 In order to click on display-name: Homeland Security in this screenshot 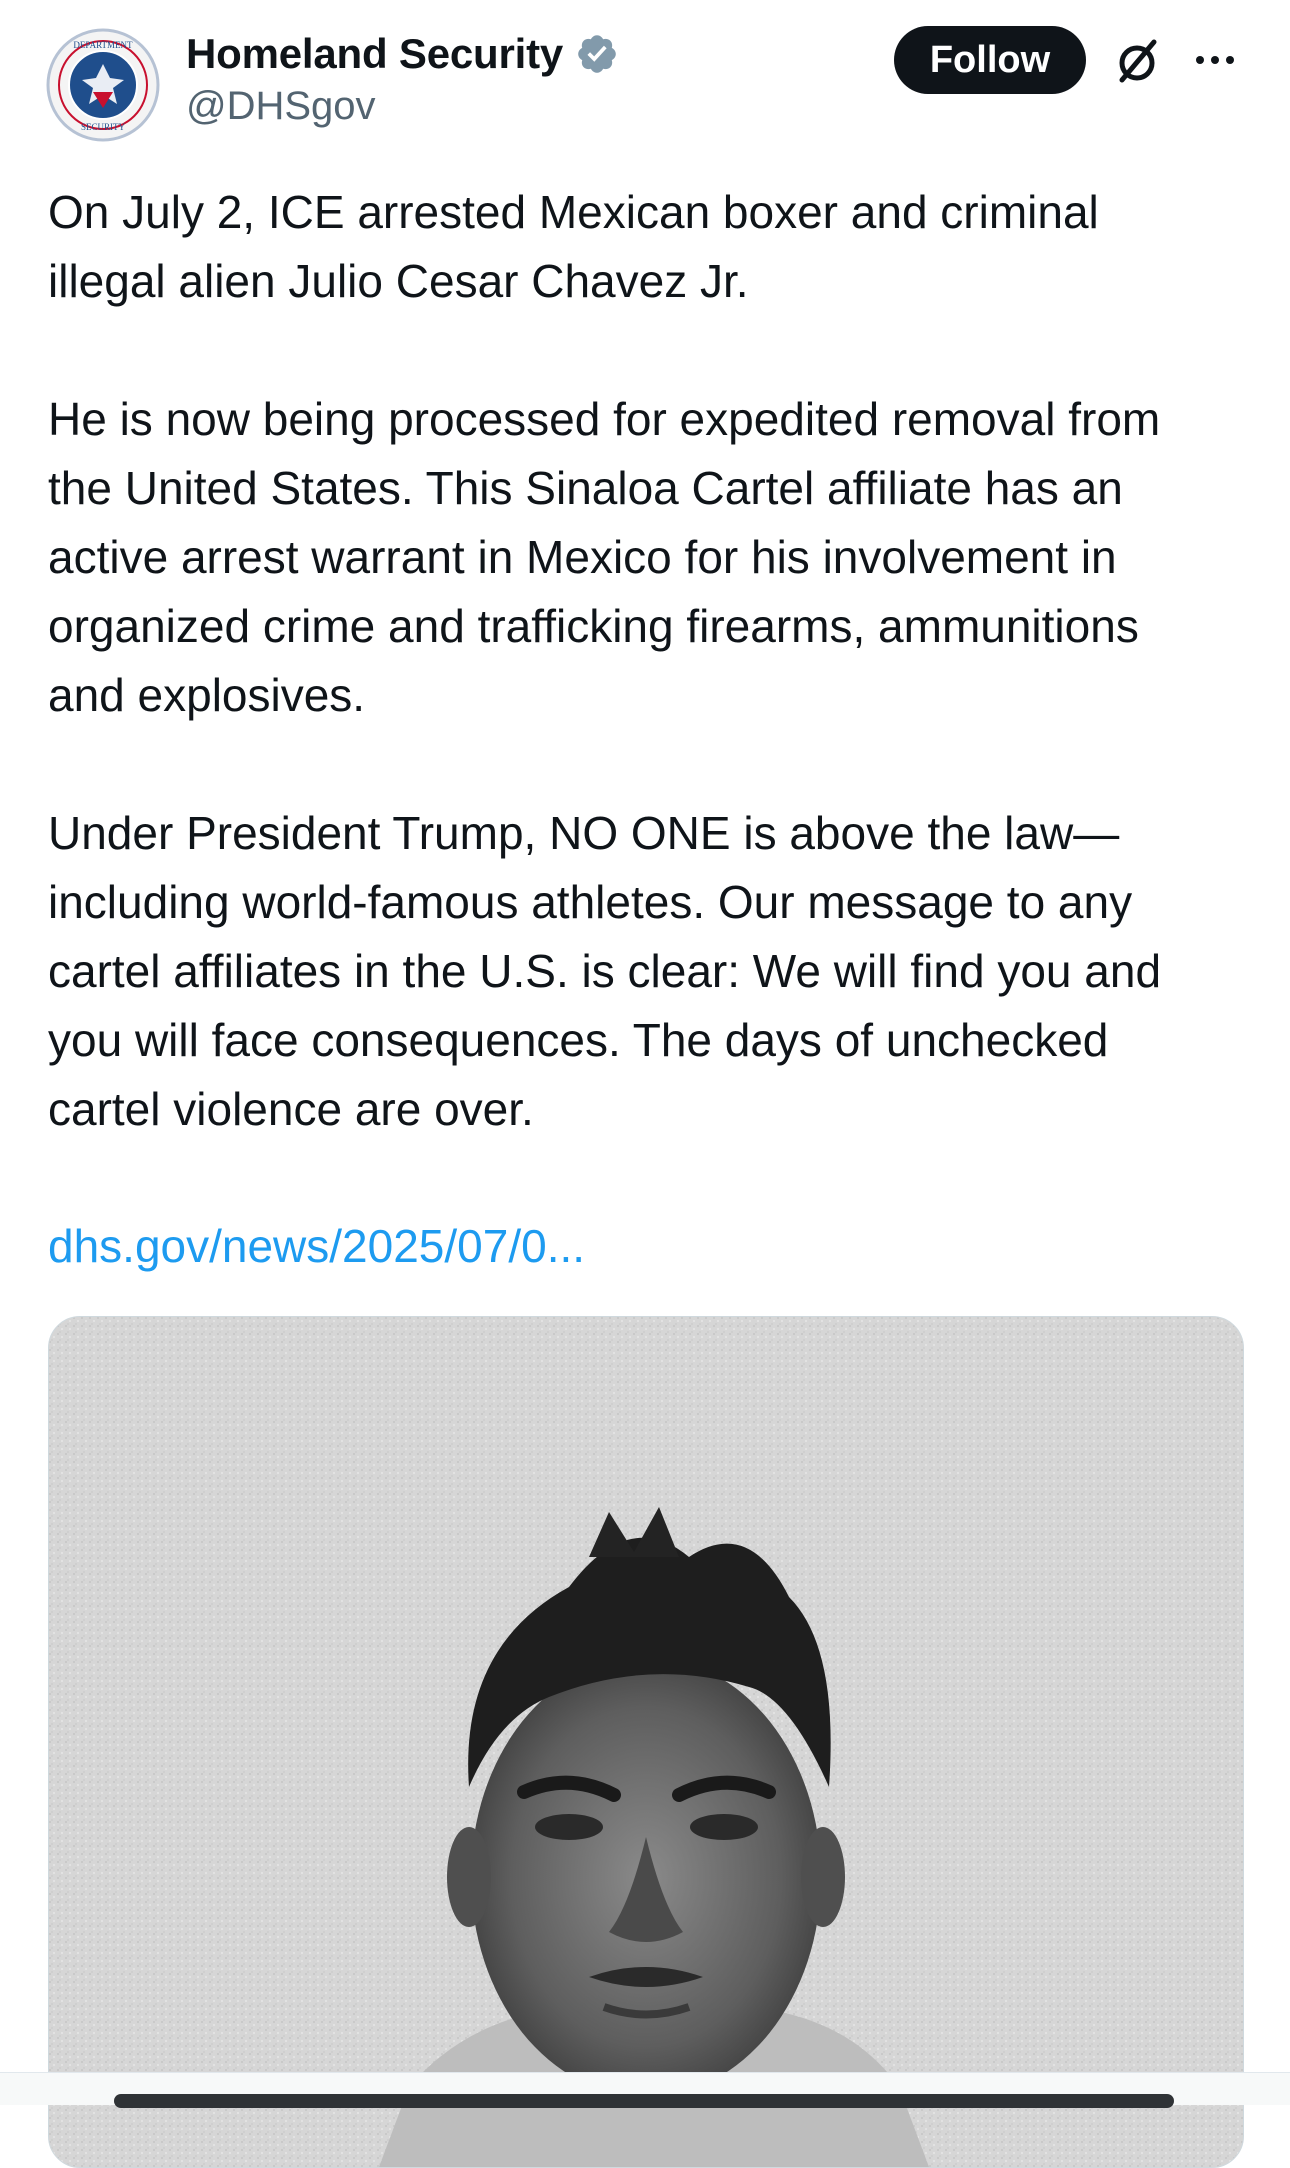, I will do `click(374, 54)`.